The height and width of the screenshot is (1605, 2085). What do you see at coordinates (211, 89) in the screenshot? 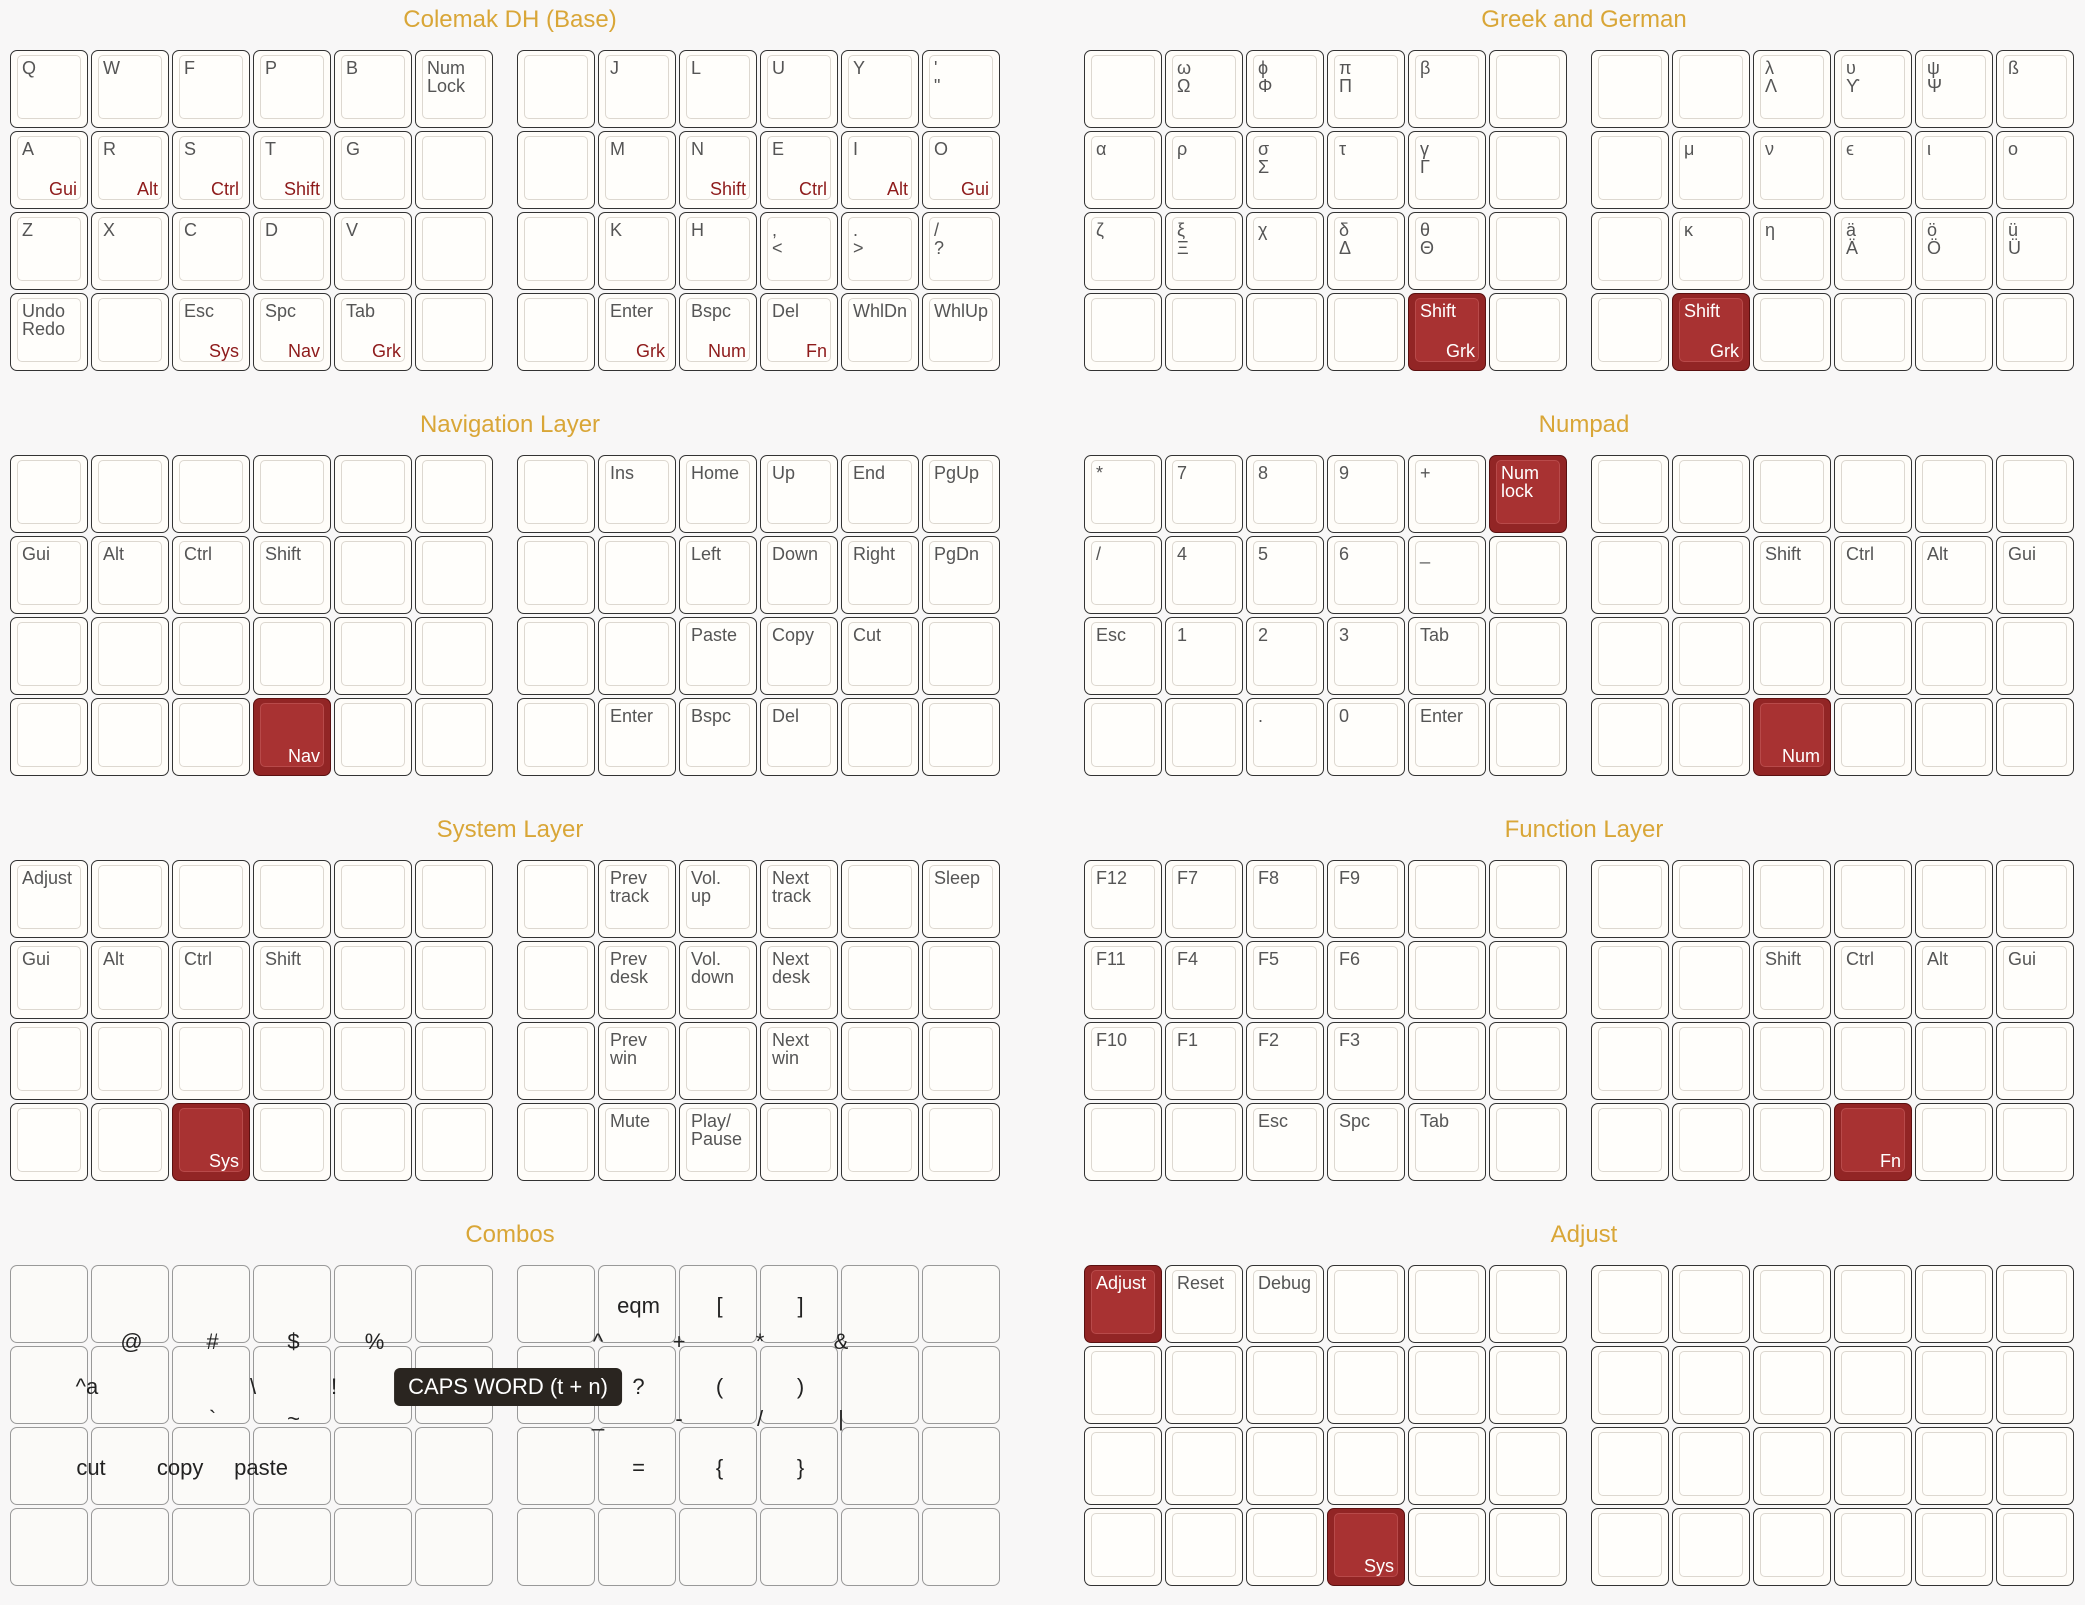
I see `key: F` at bounding box center [211, 89].